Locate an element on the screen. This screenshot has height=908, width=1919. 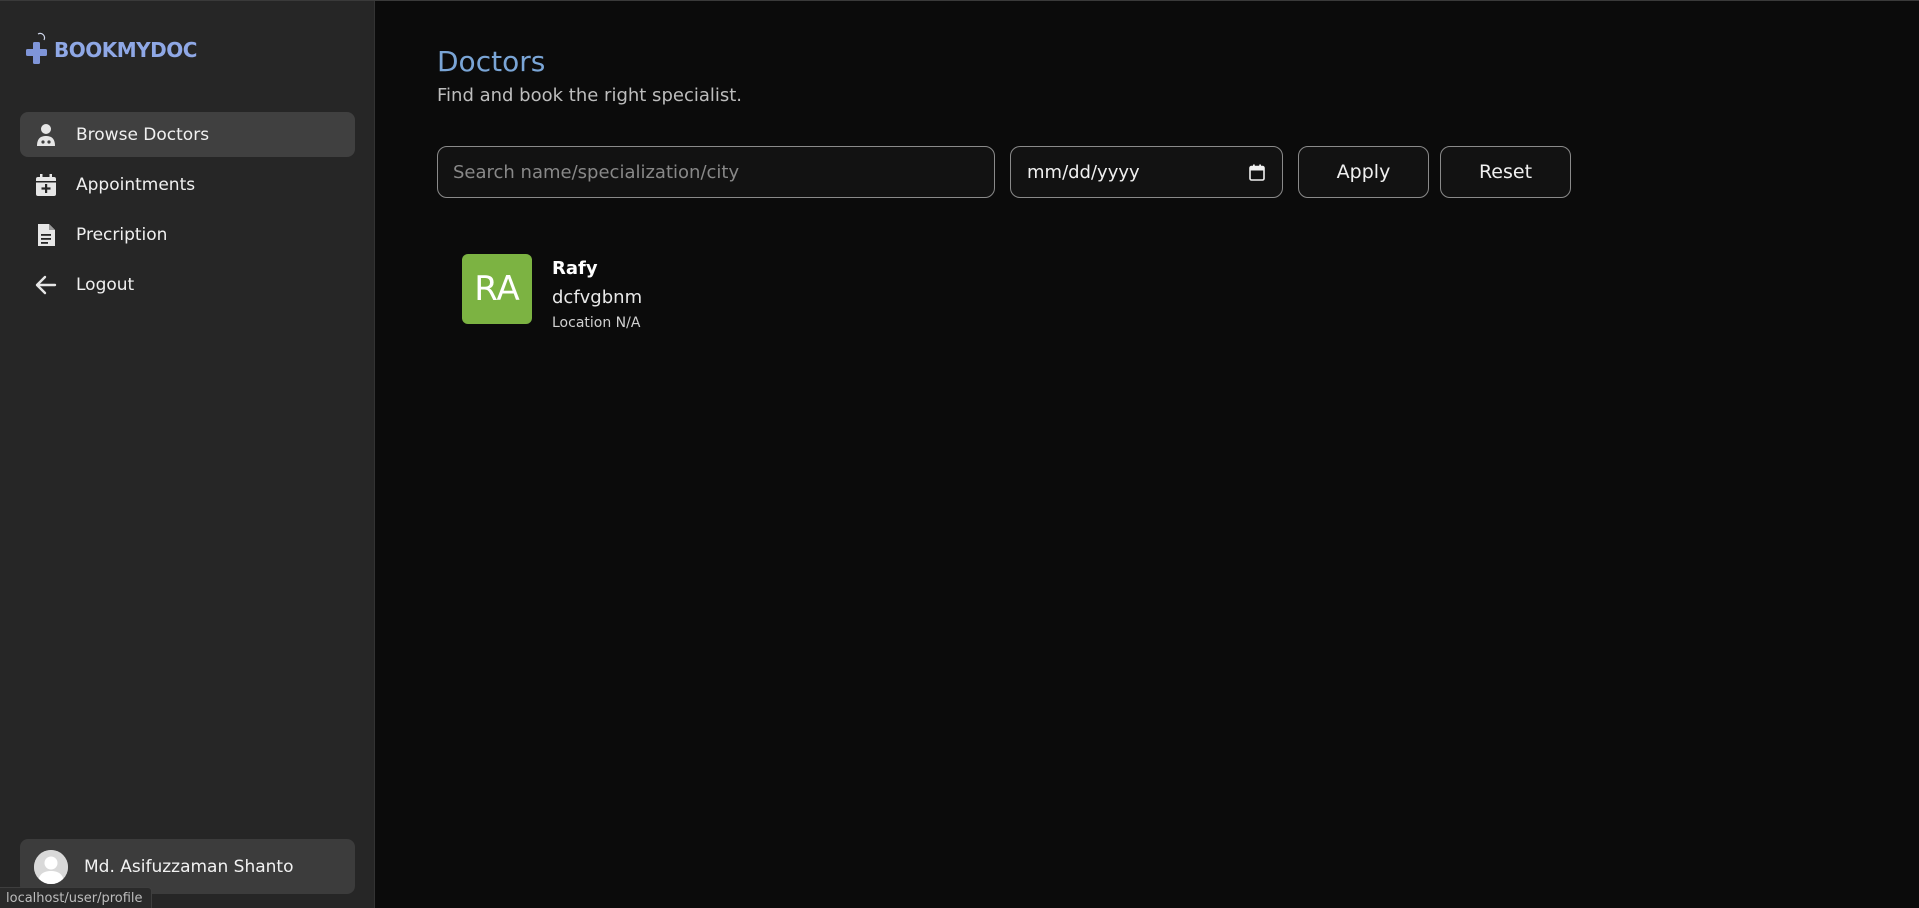
search-input is located at coordinates (716, 172).